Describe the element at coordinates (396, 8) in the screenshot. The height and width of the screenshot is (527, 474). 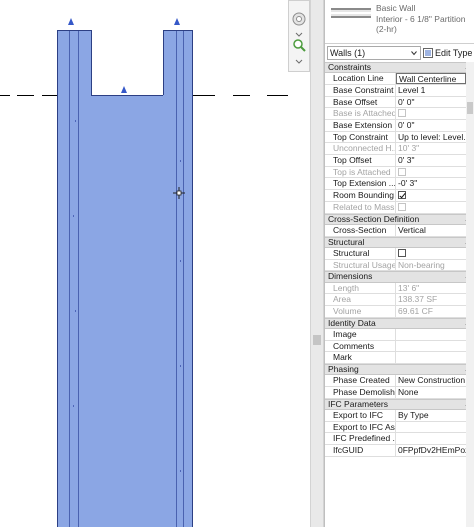
I see `type-family: Basic Wall` at that location.